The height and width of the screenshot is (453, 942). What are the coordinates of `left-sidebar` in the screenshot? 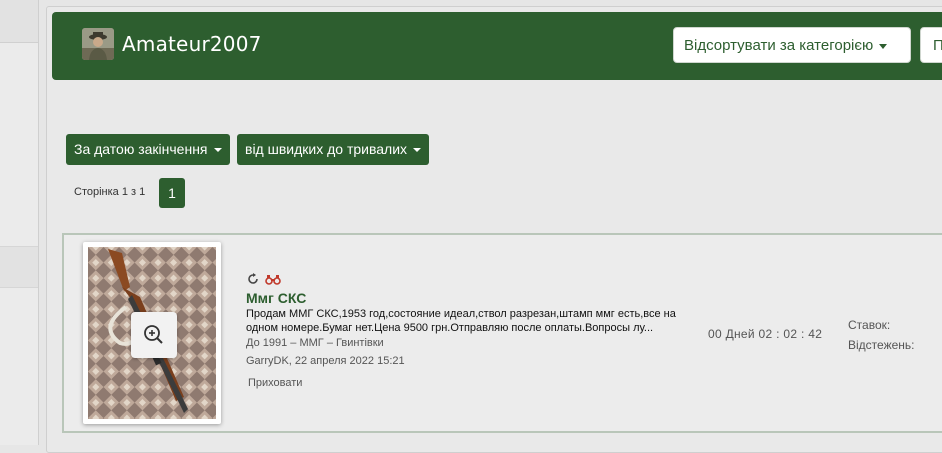 It's located at (19, 222).